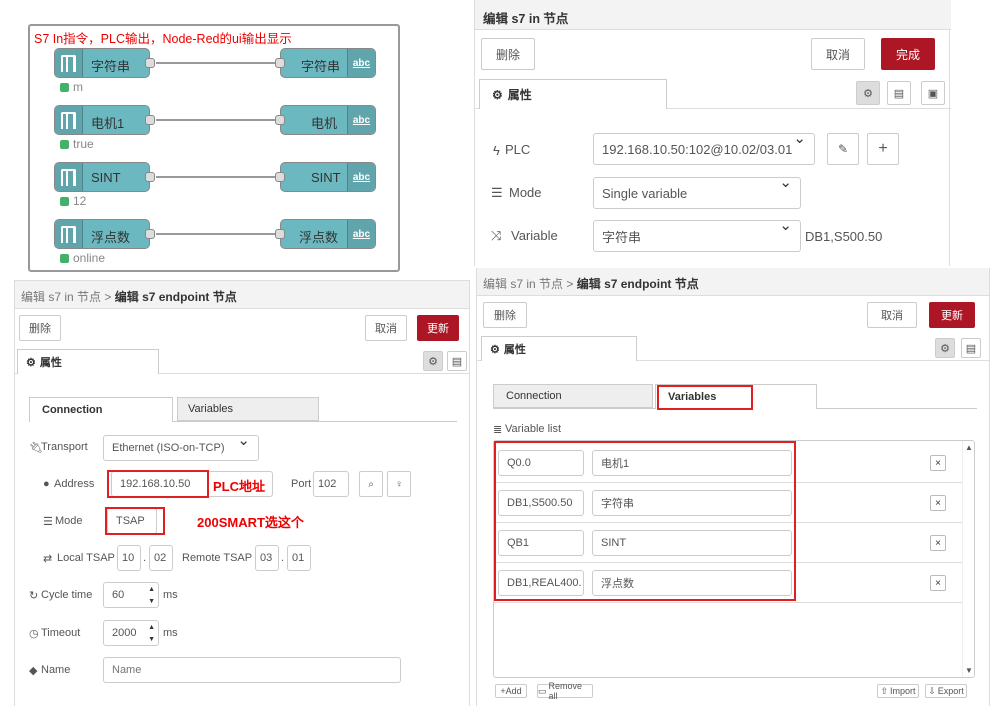 The width and height of the screenshot is (1000, 706). Describe the element at coordinates (497, 192) in the screenshot. I see `sliders-icon: ☰` at that location.